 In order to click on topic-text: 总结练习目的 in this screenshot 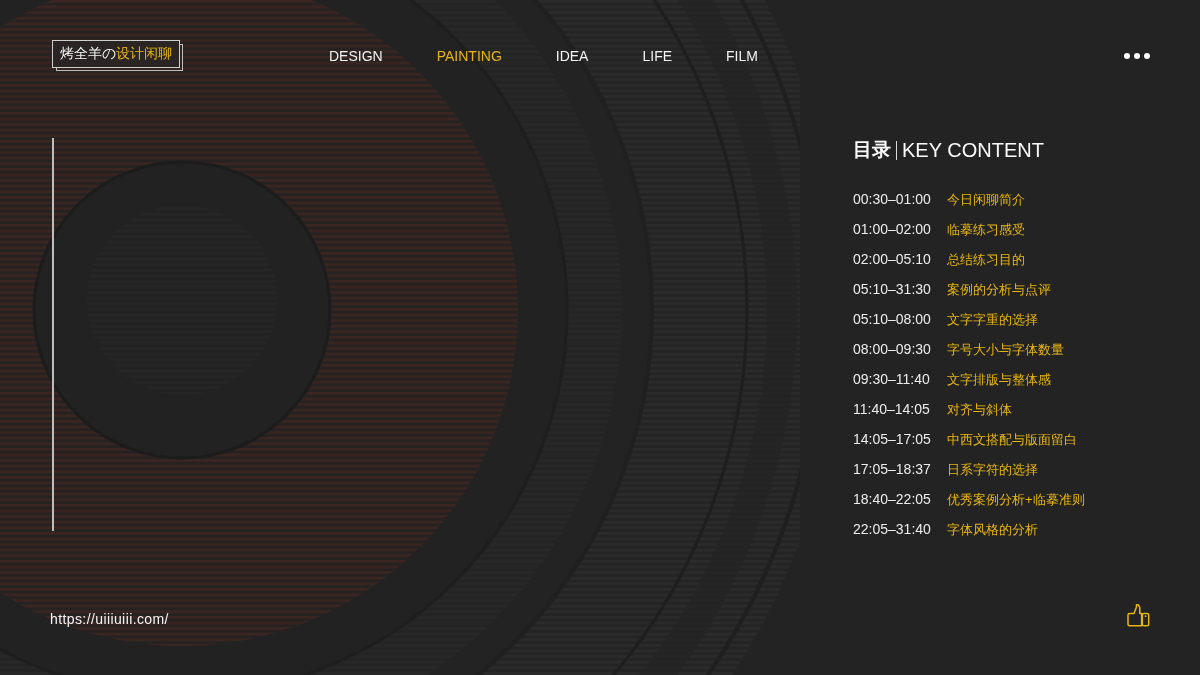, I will do `click(986, 259)`.